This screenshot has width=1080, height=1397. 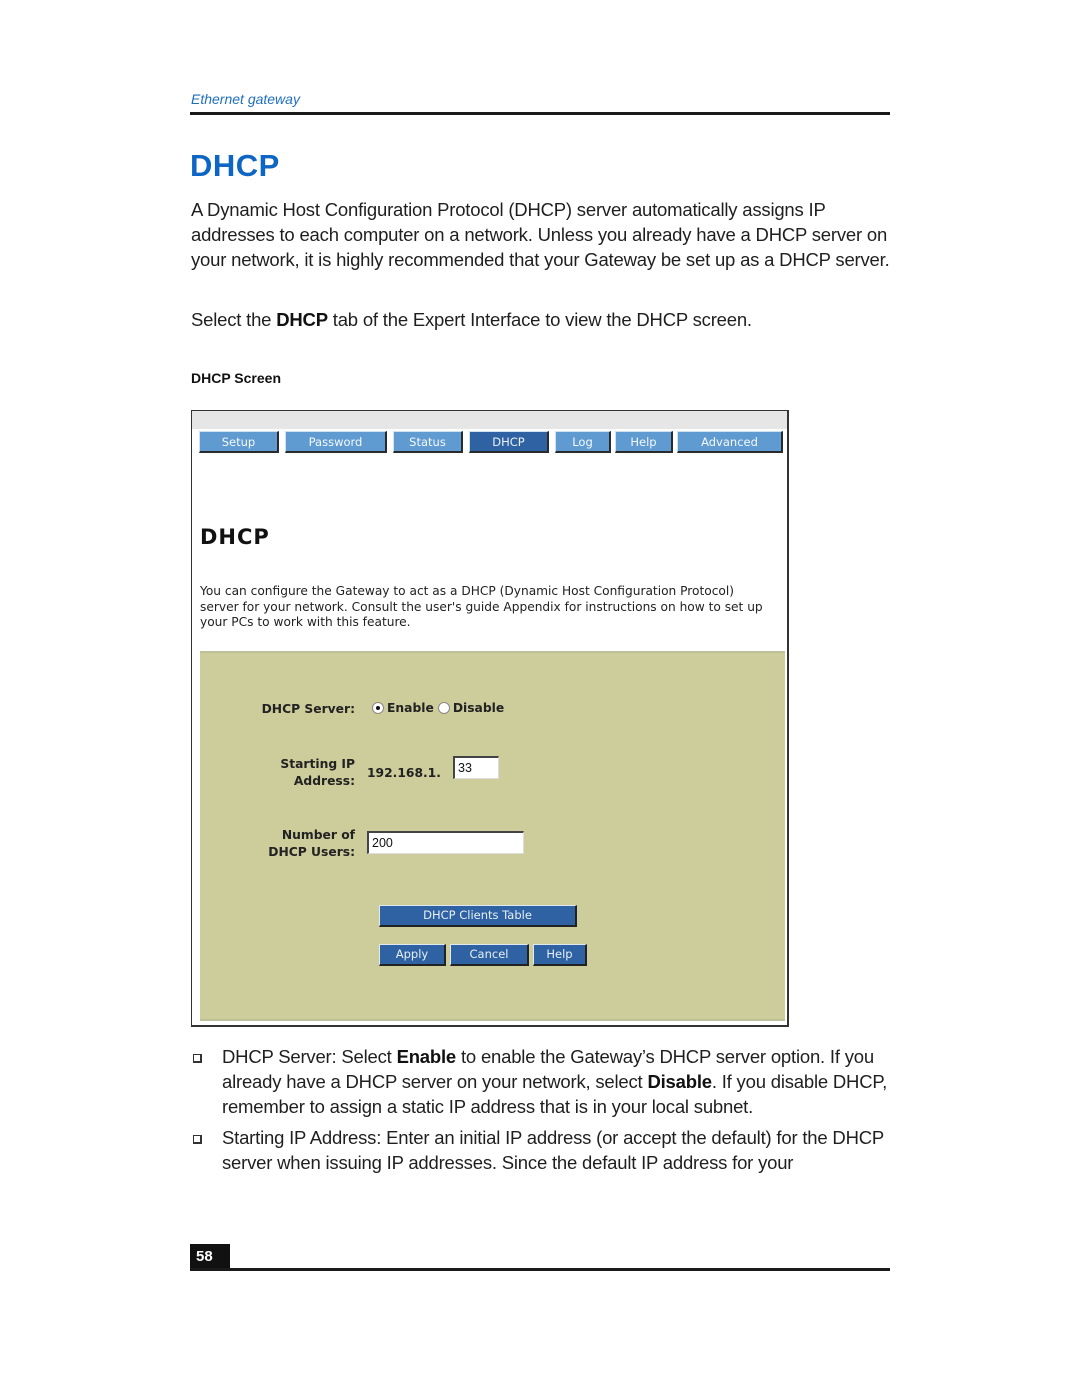 I want to click on num-users-label-line2: DHCP Users:, so click(x=311, y=852).